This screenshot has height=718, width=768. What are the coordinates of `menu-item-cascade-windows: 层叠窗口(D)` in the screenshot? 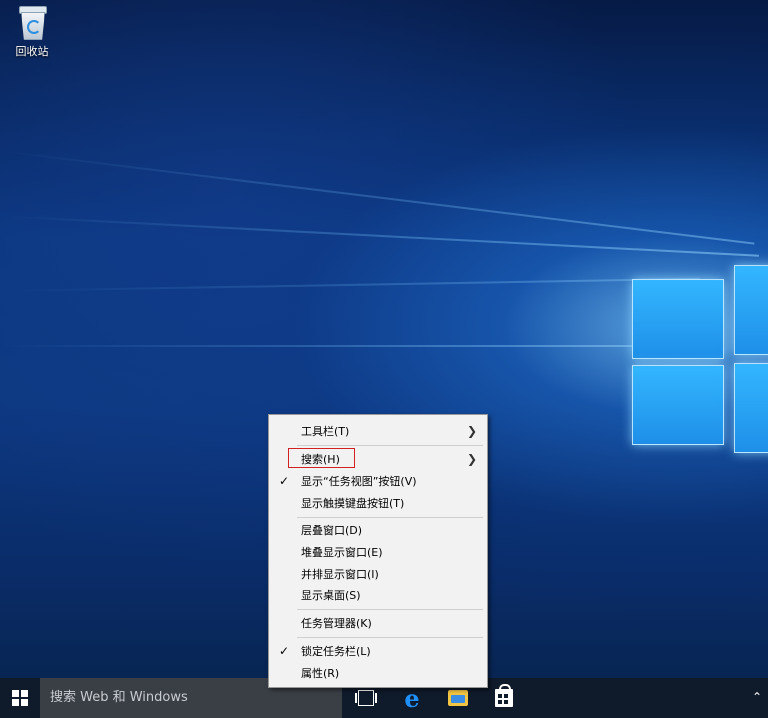 It's located at (378, 530).